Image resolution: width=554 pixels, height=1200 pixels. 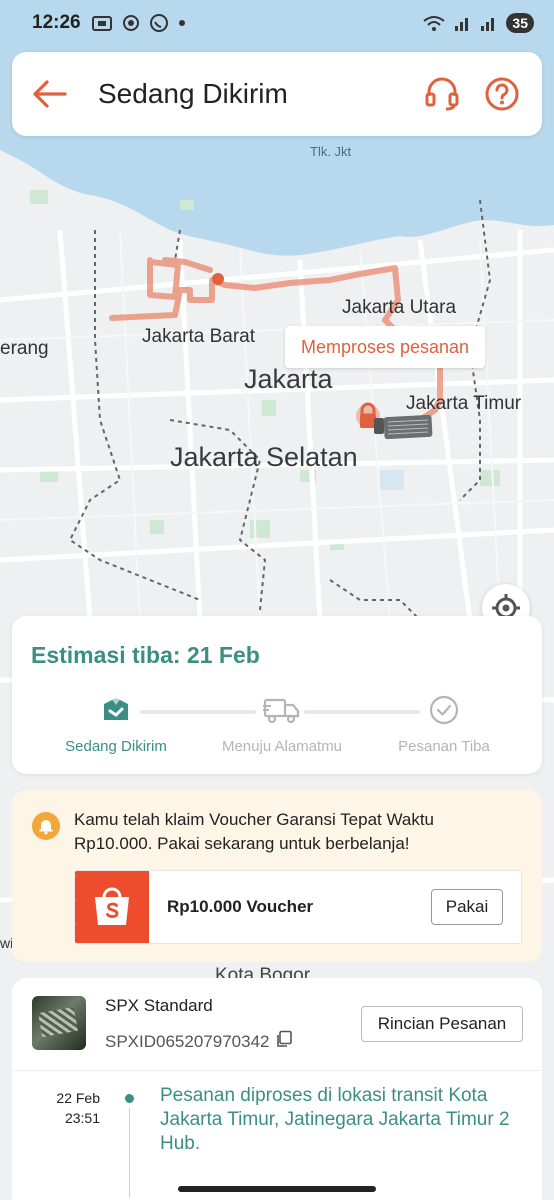 What do you see at coordinates (82, 1118) in the screenshot?
I see `timeline-time: 23:51` at bounding box center [82, 1118].